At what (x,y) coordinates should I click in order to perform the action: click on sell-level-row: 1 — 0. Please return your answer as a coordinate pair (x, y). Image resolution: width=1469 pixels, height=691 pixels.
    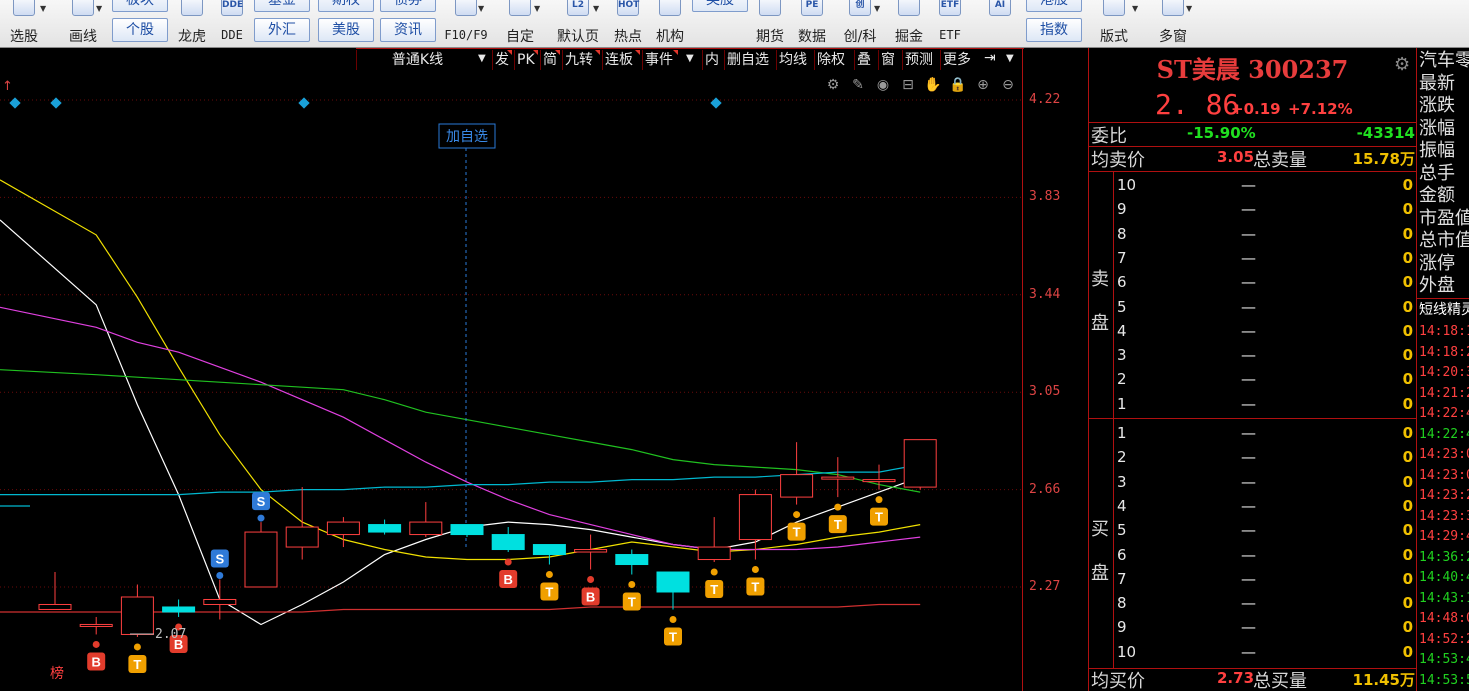
    Looking at the image, I should click on (1265, 407).